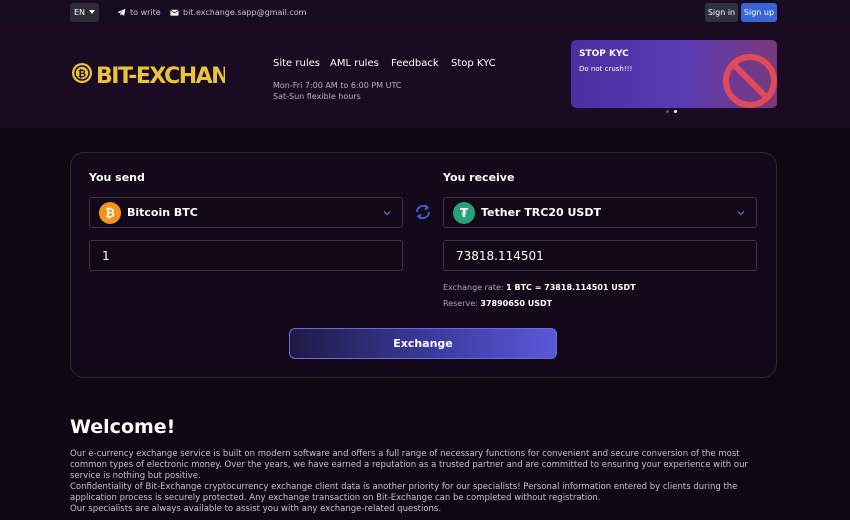 Image resolution: width=850 pixels, height=520 pixels. I want to click on reserve: Reserve: 37890650 USDT, so click(497, 303).